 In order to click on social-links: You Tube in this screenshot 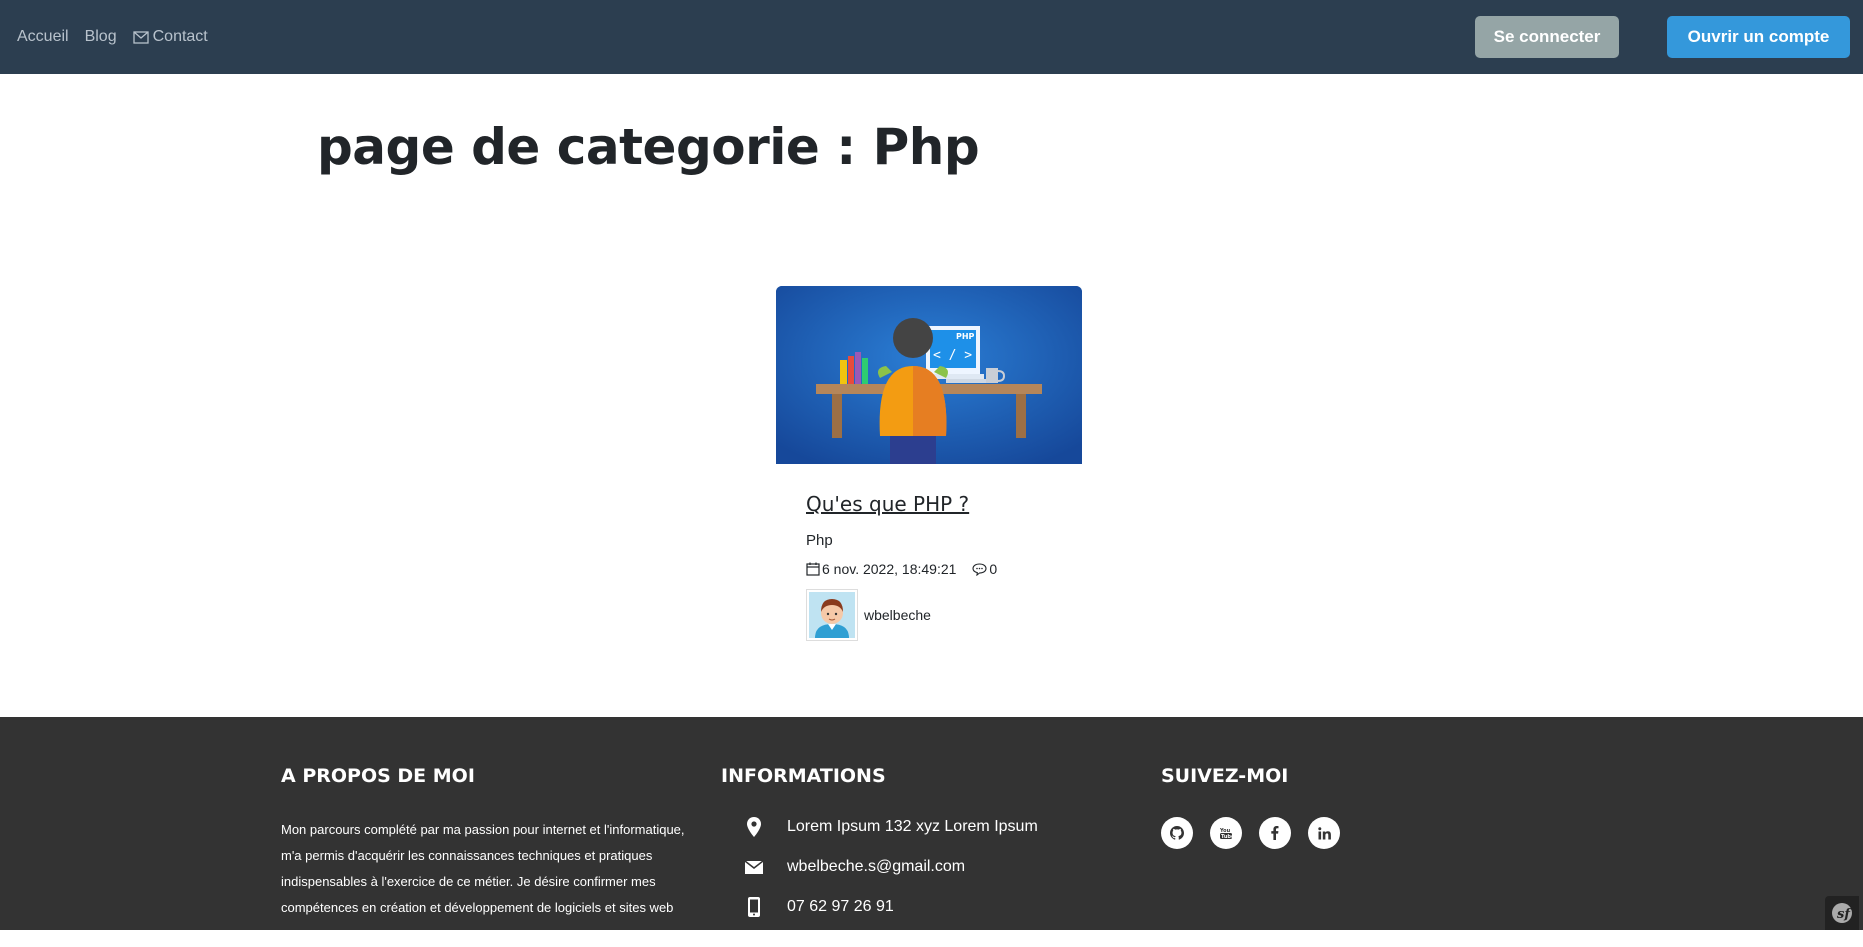, I will do `click(1250, 833)`.